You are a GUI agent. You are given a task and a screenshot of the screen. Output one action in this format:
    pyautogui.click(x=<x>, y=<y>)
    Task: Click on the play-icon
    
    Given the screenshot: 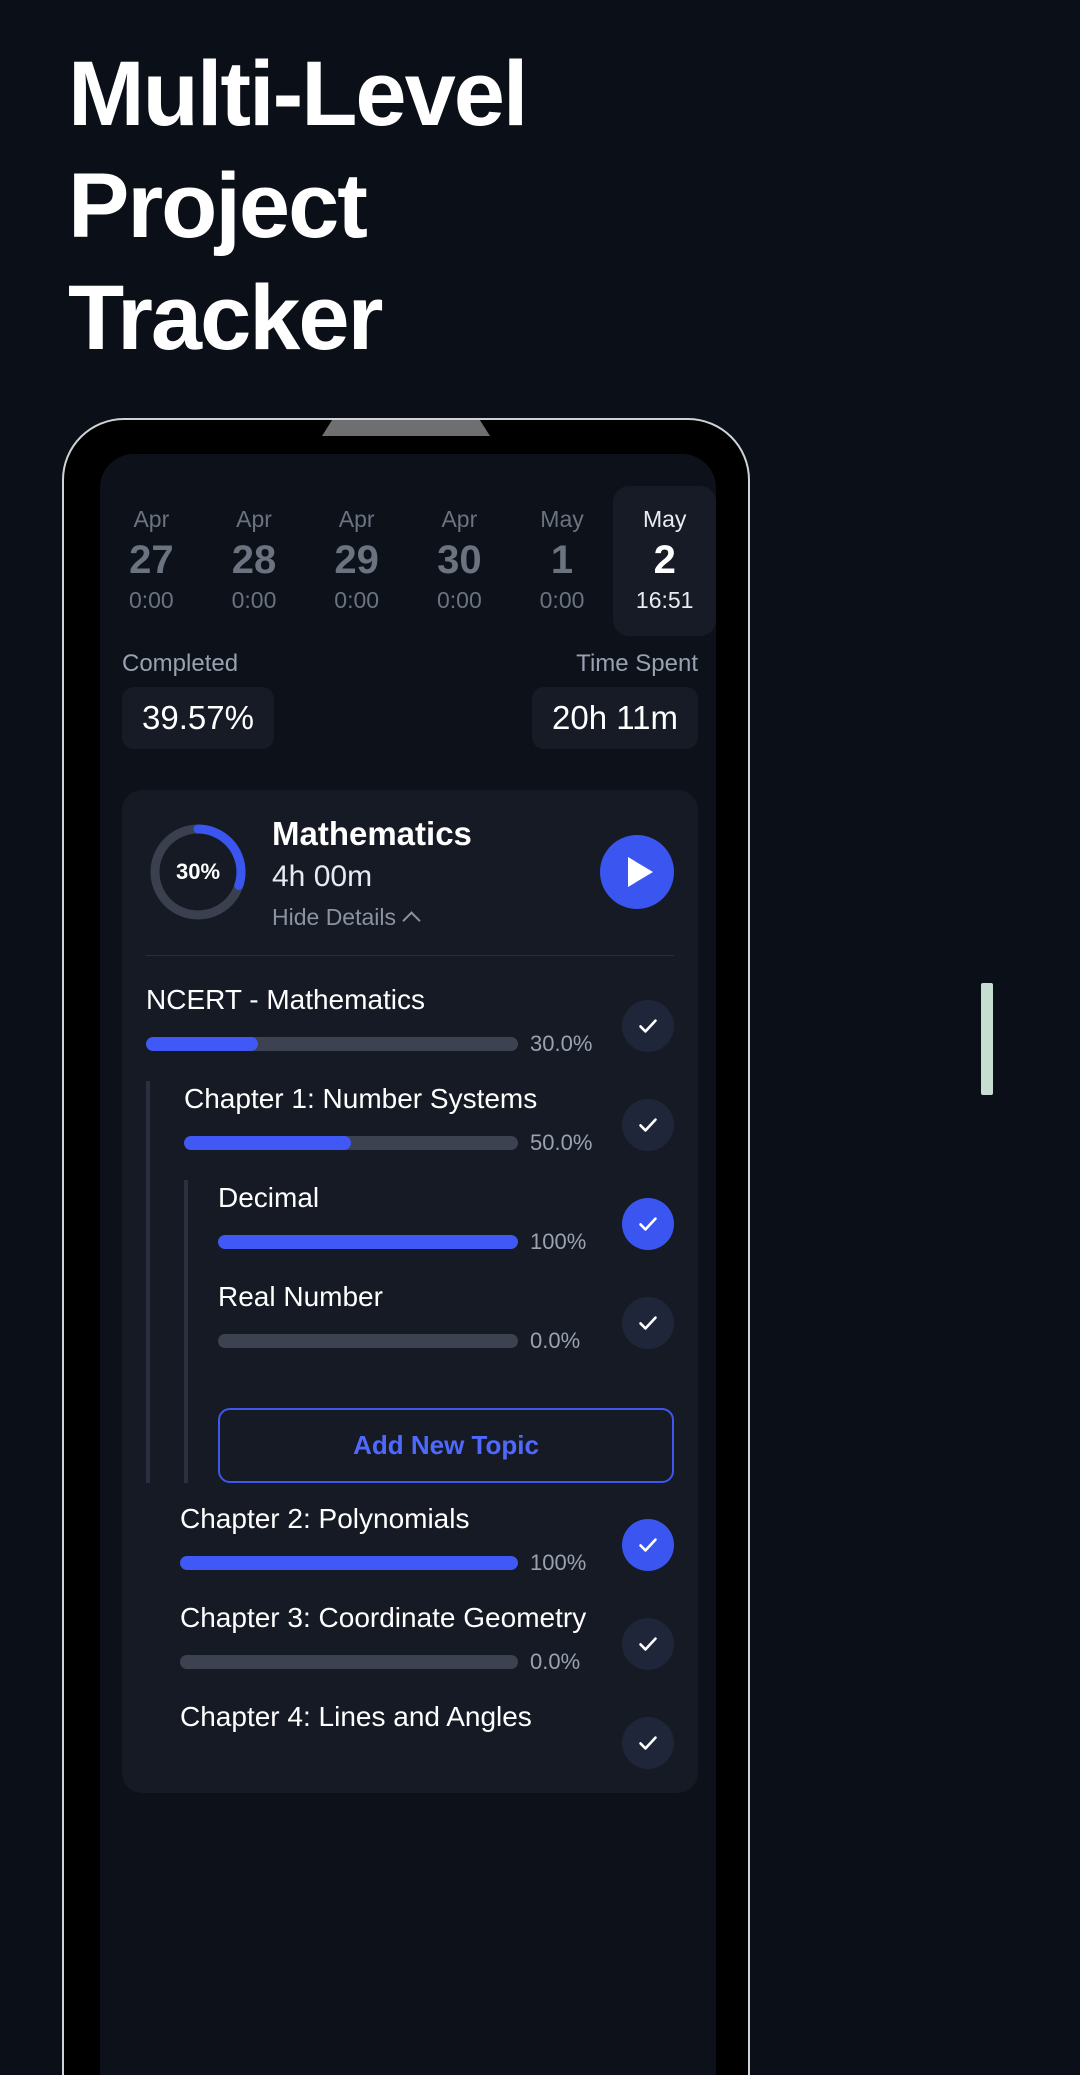 What is the action you would take?
    pyautogui.click(x=640, y=872)
    